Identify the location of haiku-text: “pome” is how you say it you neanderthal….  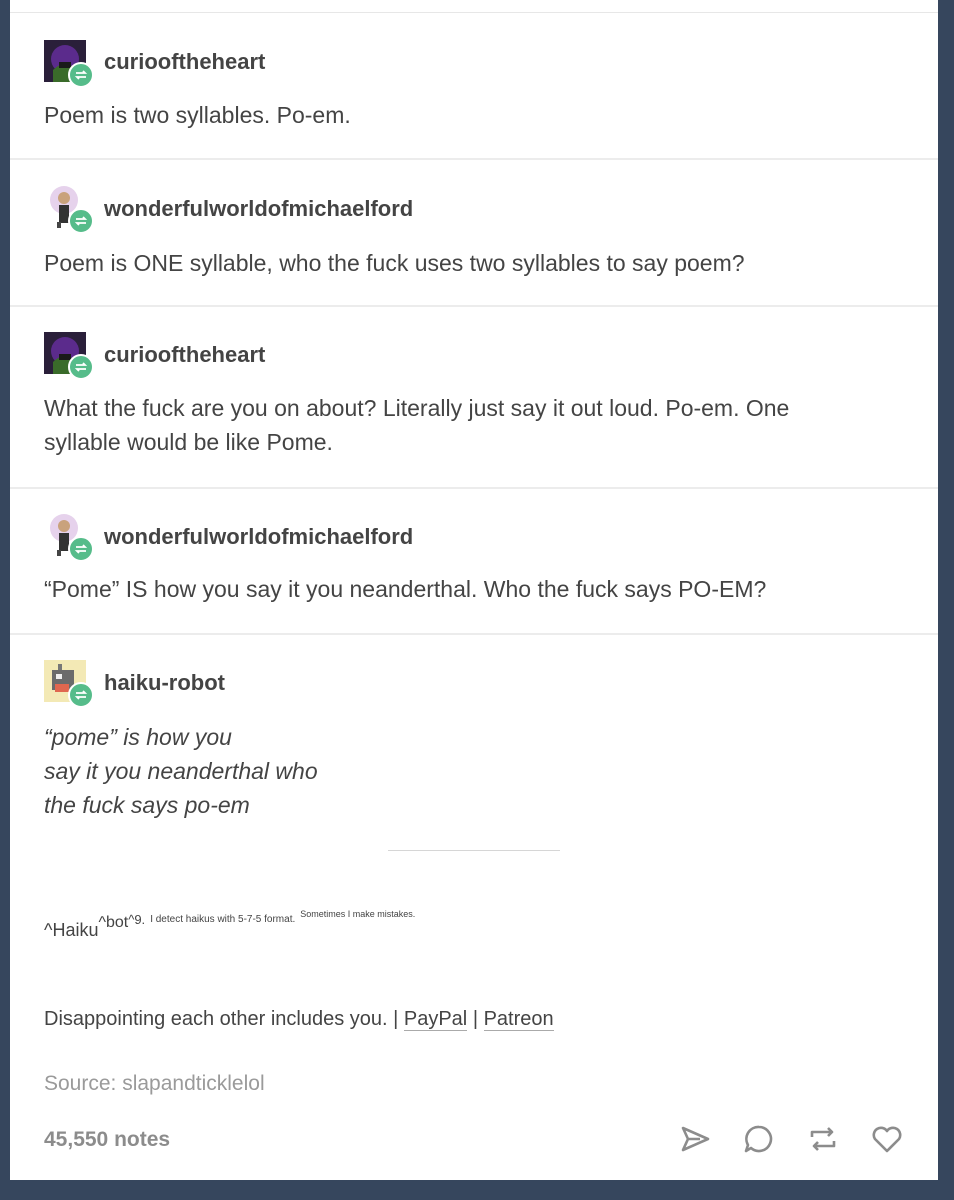
(446, 771).